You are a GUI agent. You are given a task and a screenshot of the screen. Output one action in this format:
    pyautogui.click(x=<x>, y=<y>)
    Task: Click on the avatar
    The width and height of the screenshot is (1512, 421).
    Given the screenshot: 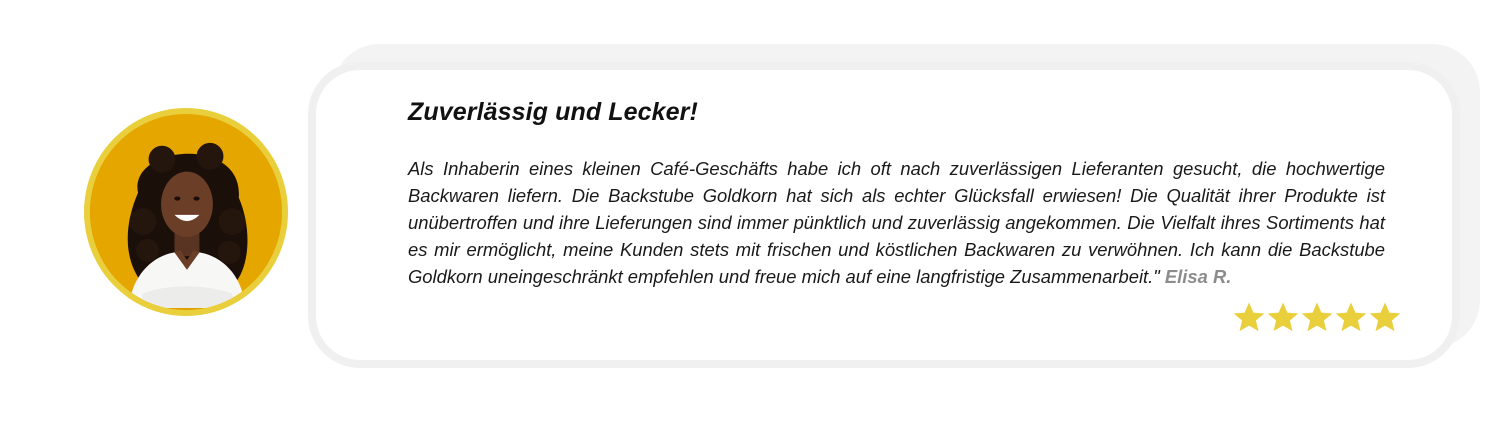 What is the action you would take?
    pyautogui.click(x=186, y=212)
    